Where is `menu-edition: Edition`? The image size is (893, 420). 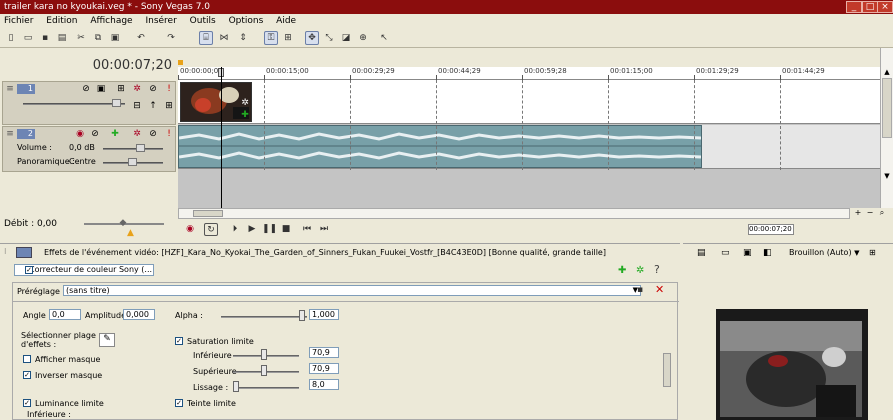
menu-edition: Edition is located at coordinates (61, 21).